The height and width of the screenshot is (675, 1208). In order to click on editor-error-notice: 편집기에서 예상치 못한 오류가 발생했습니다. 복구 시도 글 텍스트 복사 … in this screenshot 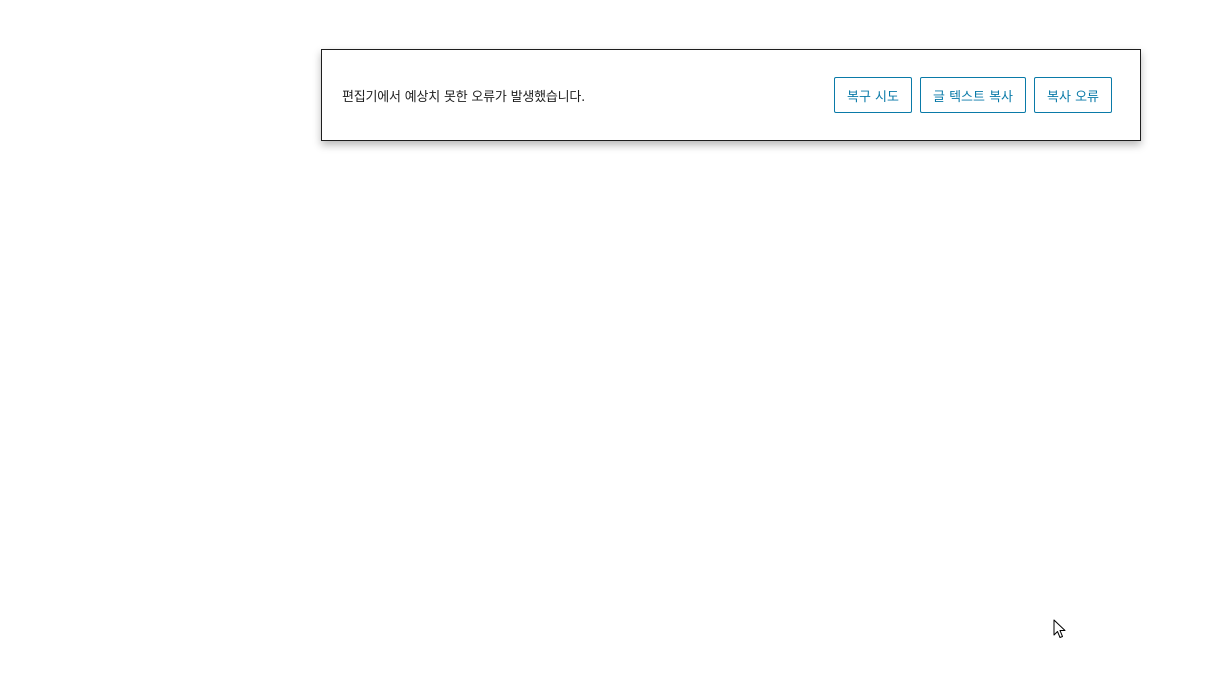, I will do `click(731, 95)`.